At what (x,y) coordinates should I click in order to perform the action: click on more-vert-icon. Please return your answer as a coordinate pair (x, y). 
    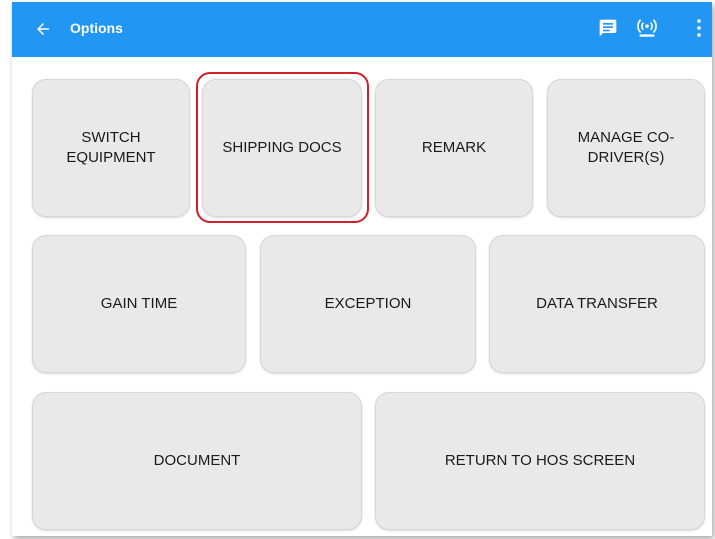
    Looking at the image, I should click on (699, 28).